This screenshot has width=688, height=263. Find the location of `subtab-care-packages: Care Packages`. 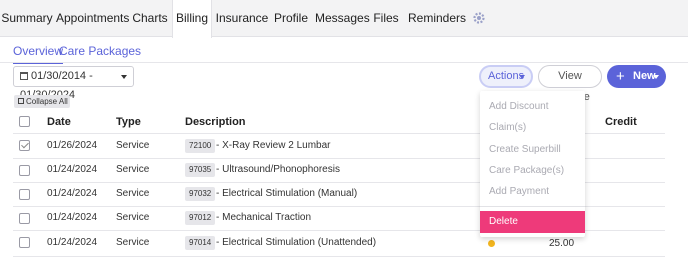

subtab-care-packages: Care Packages is located at coordinates (100, 51).